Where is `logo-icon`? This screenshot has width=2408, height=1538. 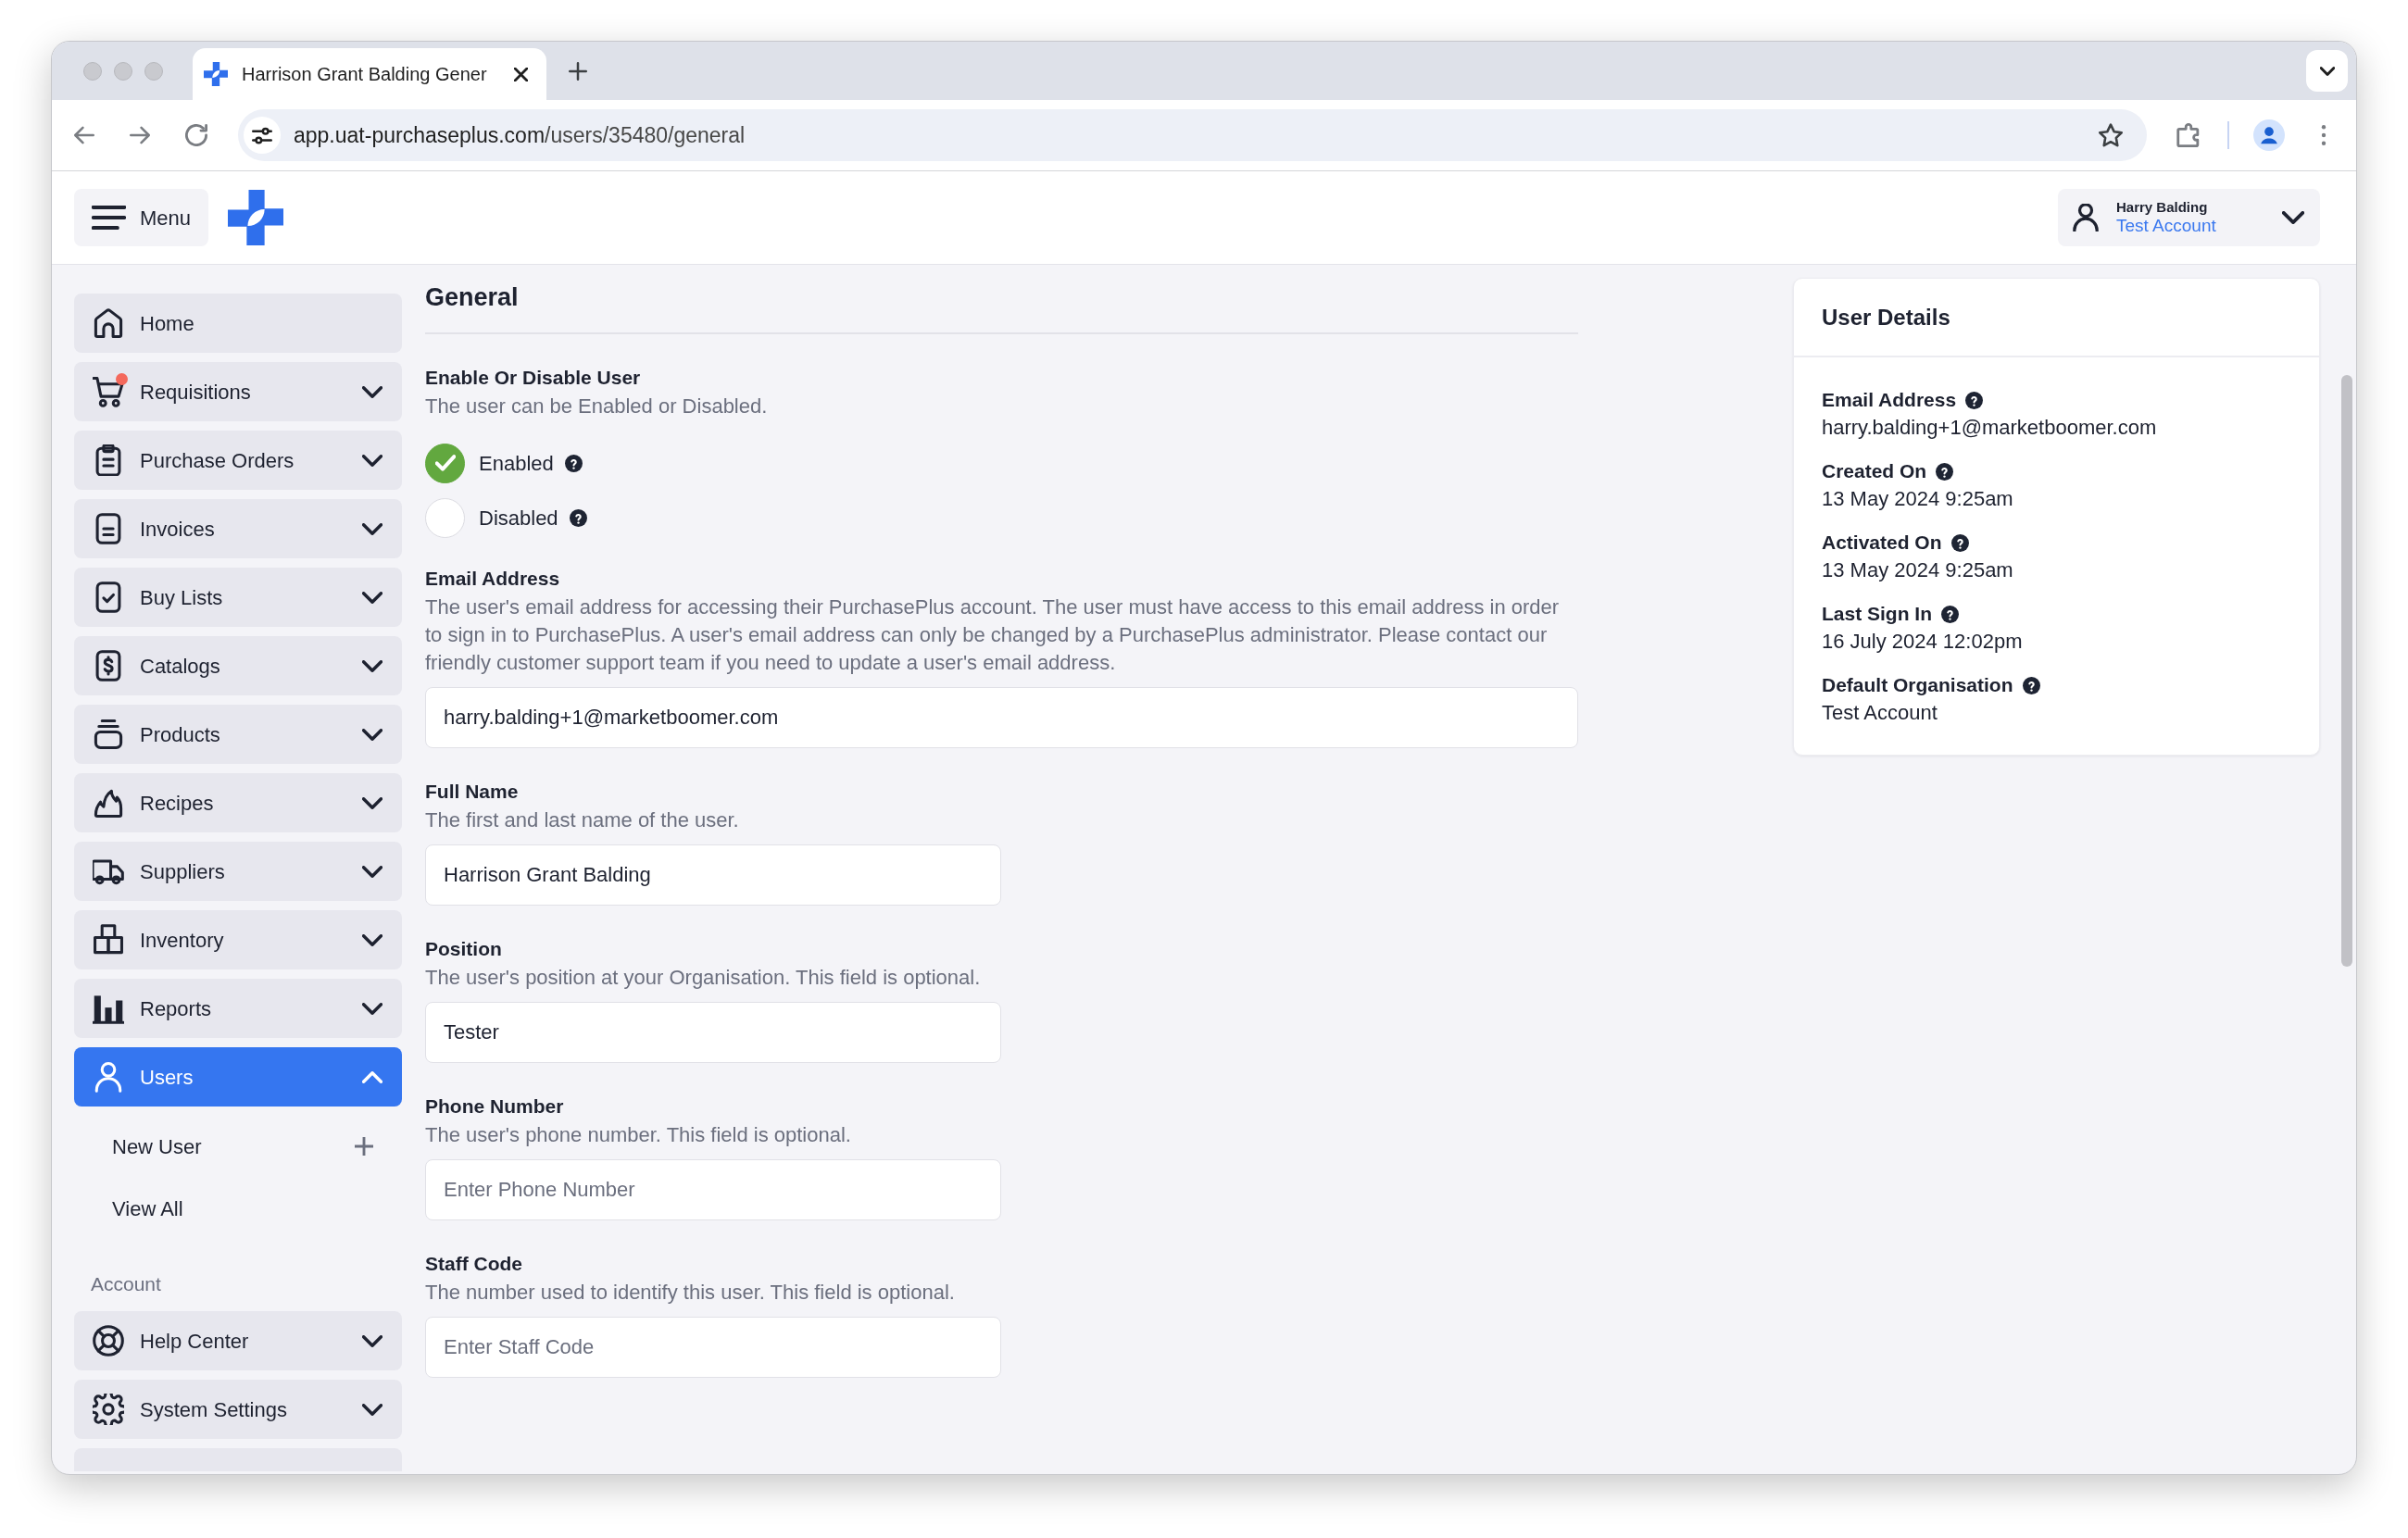
logo-icon is located at coordinates (256, 217).